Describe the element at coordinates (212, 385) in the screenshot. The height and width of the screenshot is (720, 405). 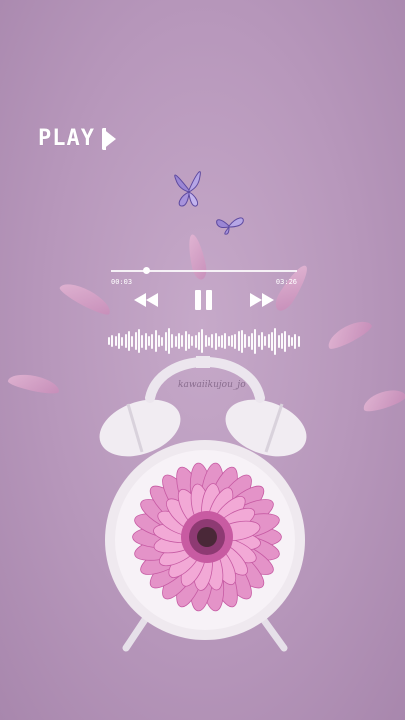
I see `watermark-signature: kawaiikujou_jo` at that location.